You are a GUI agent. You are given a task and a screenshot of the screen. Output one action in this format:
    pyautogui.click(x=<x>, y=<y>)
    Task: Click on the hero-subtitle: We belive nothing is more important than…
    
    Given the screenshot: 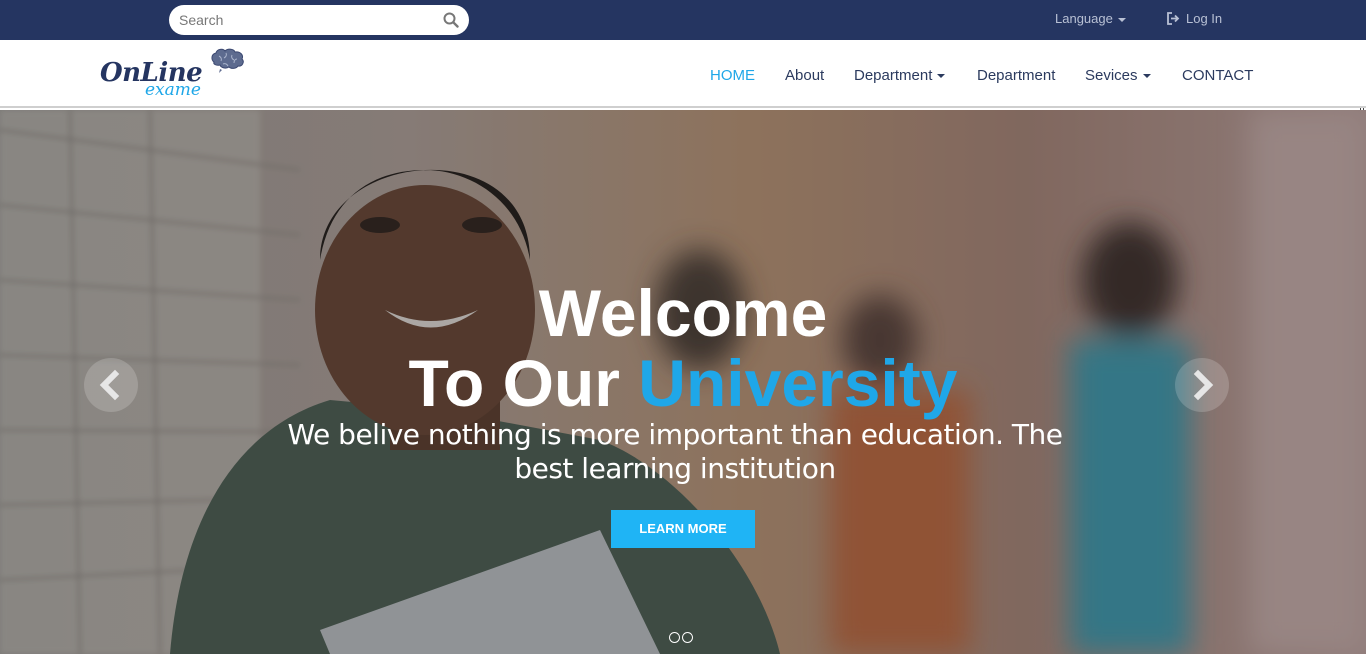 What is the action you would take?
    pyautogui.click(x=675, y=451)
    